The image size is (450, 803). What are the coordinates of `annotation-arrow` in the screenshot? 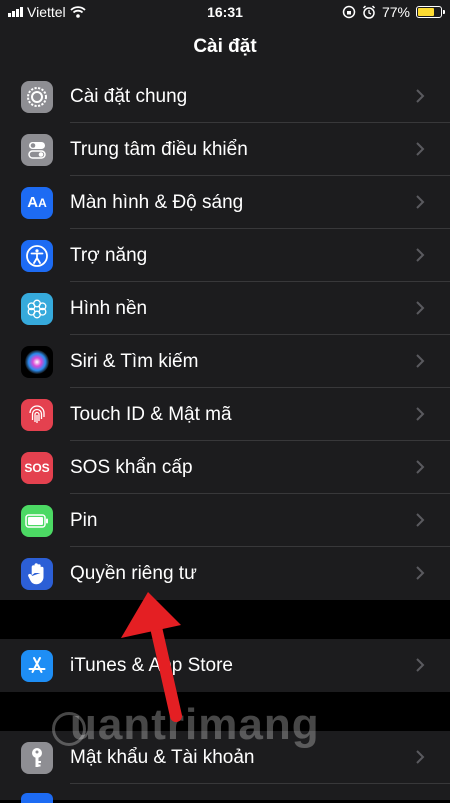 It's located at (151, 657).